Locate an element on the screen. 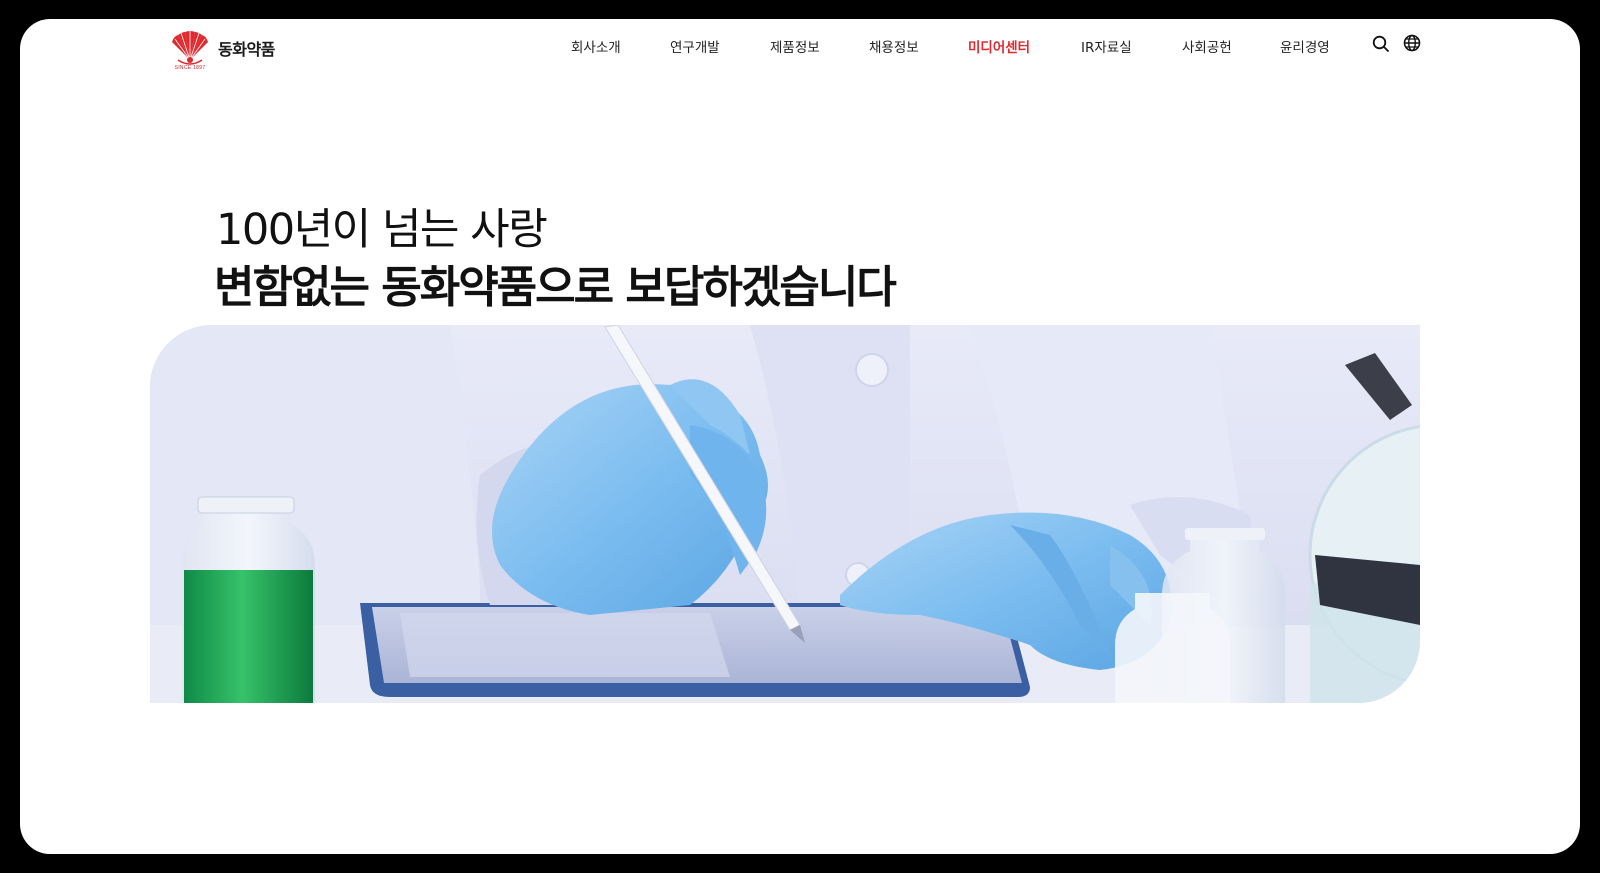  nav-item-products: 제품정보 is located at coordinates (795, 46).